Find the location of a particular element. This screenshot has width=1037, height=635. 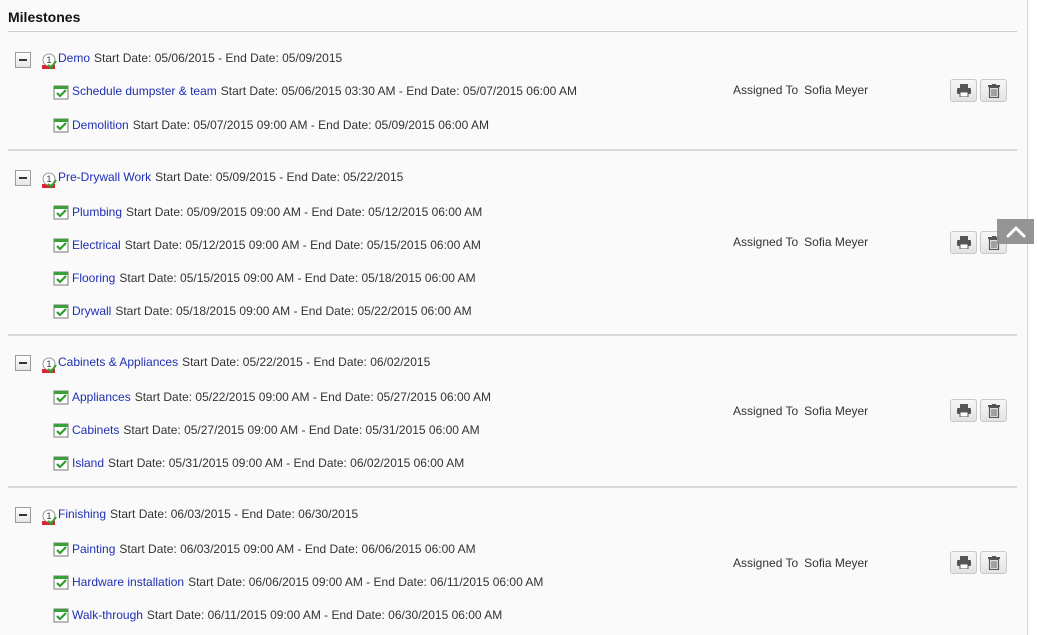

task-link: Electrical is located at coordinates (96, 245).